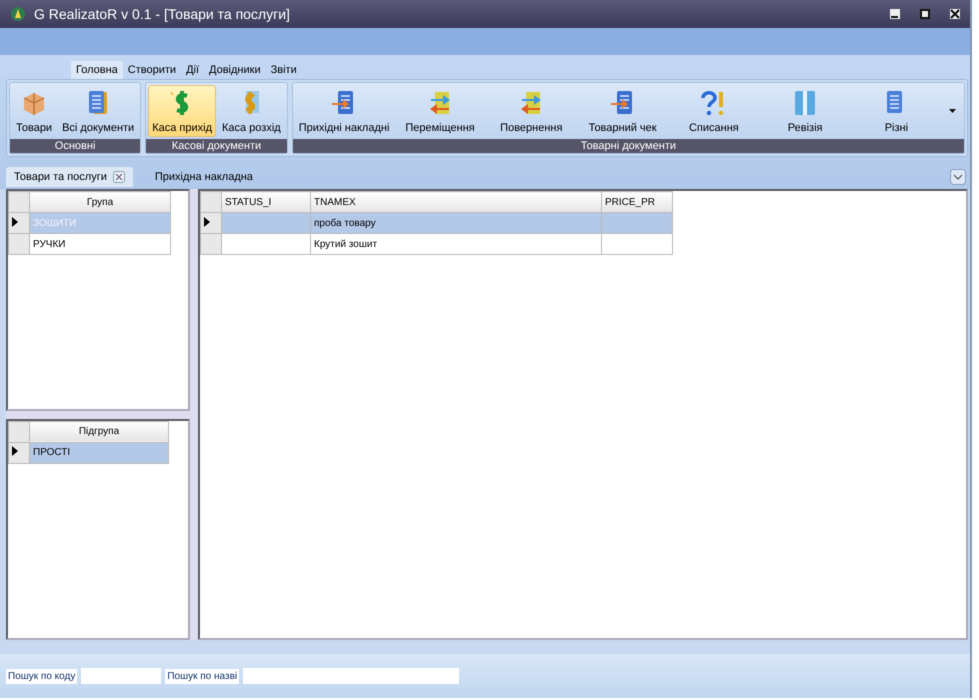  What do you see at coordinates (958, 177) in the screenshot?
I see `chevron-down-icon` at bounding box center [958, 177].